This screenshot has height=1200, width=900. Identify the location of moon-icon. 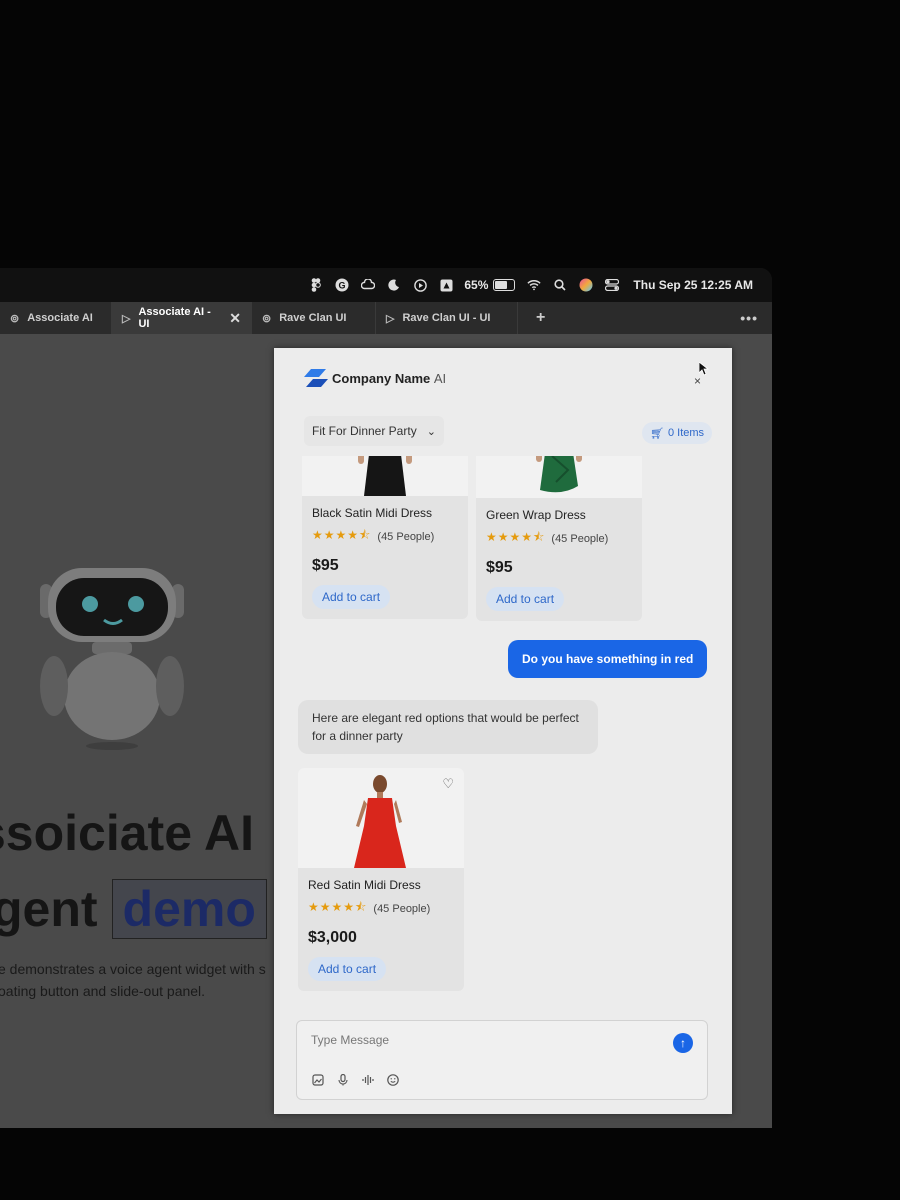
(394, 285).